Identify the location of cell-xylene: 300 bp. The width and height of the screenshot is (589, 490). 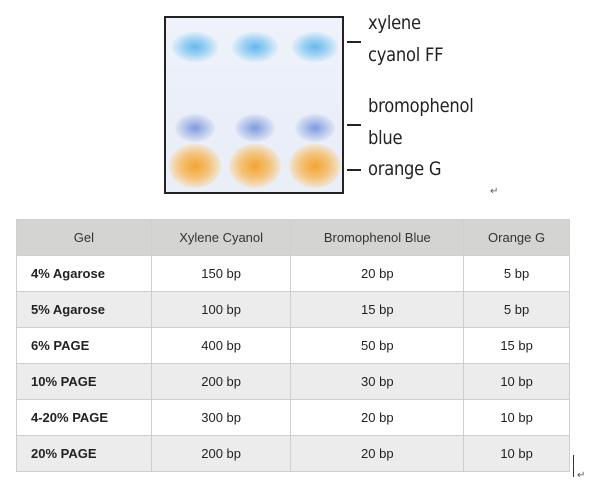
(221, 417).